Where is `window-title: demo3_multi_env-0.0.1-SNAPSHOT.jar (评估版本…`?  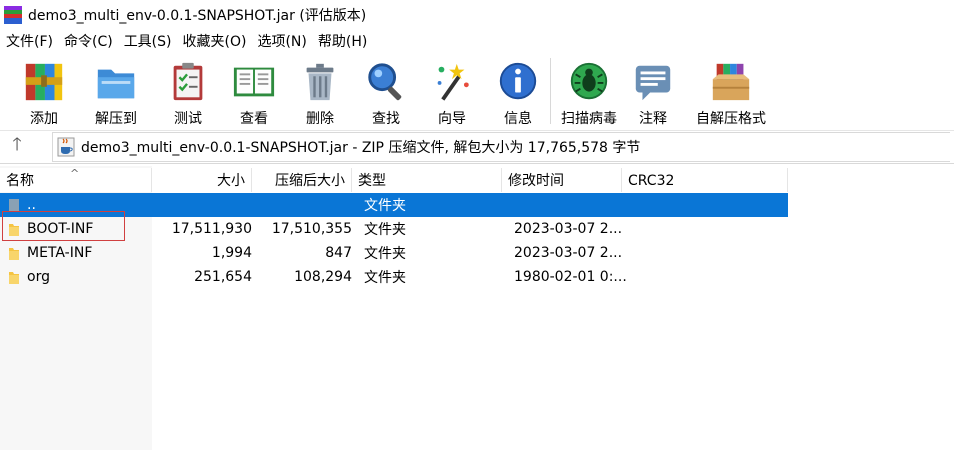
window-title: demo3_multi_env-0.0.1-SNAPSHOT.jar (评估版本… is located at coordinates (197, 16).